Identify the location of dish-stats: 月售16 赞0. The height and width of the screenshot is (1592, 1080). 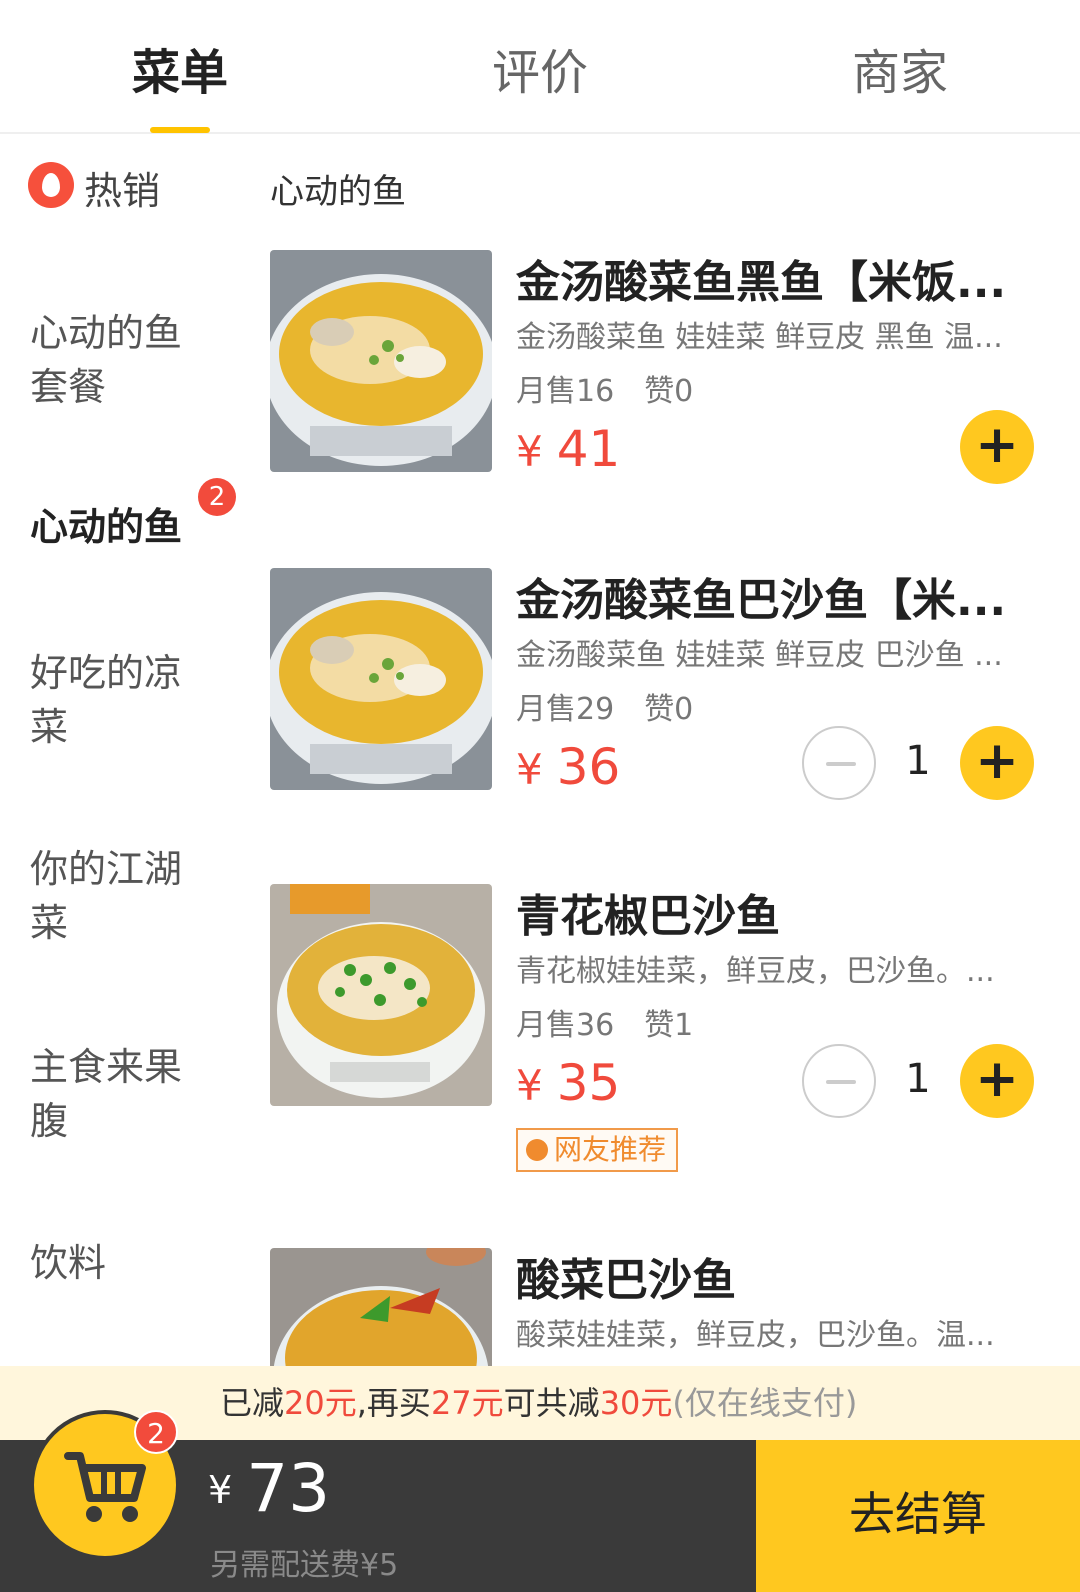
(604, 388).